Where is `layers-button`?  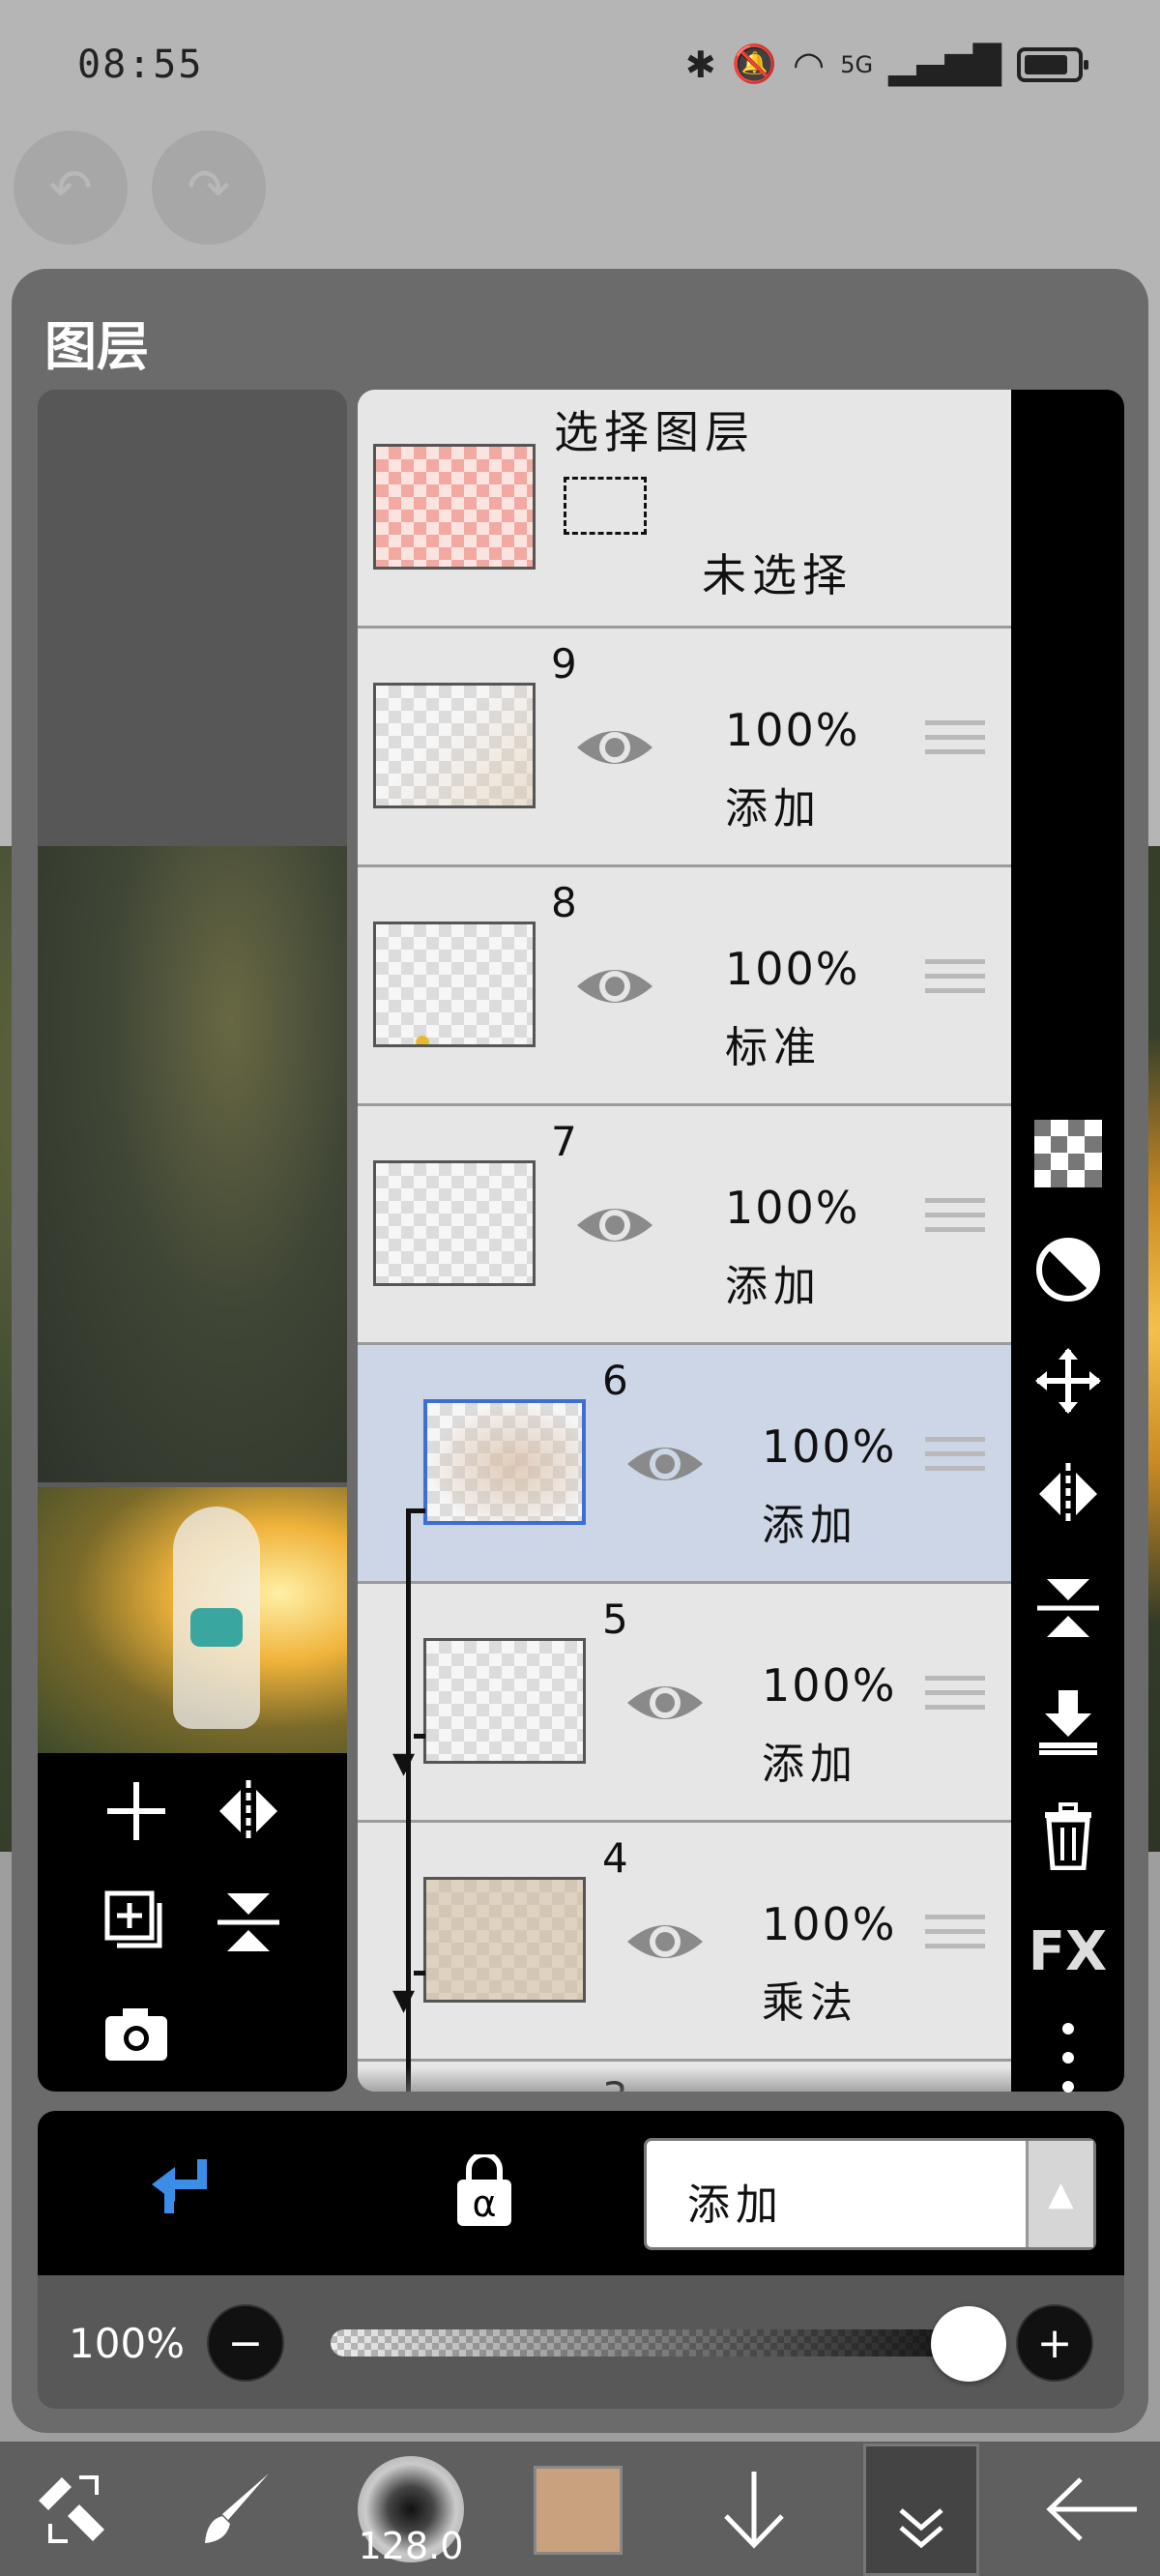 layers-button is located at coordinates (921, 2510).